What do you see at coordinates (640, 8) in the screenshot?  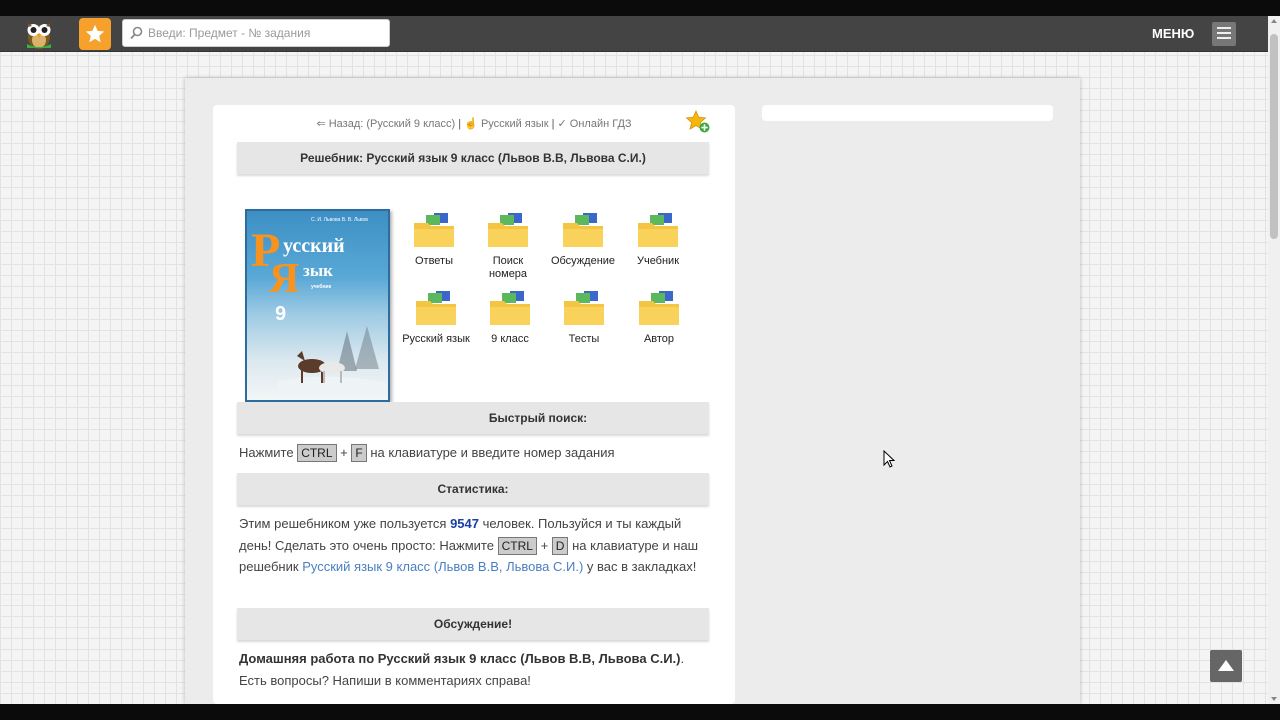 I see `top-black-strip` at bounding box center [640, 8].